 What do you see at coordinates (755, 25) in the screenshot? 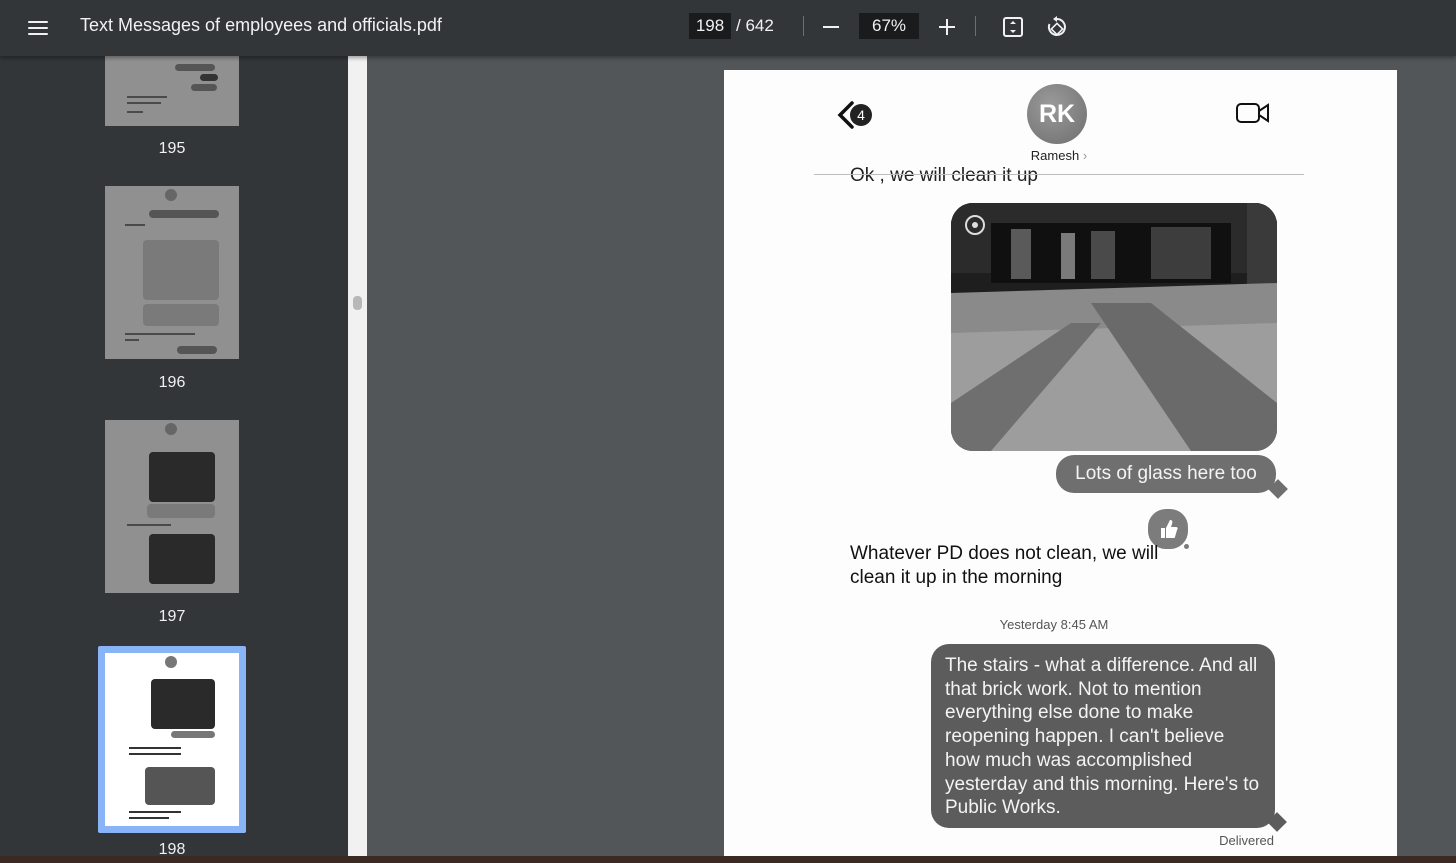
I see `page-total: / 642` at bounding box center [755, 25].